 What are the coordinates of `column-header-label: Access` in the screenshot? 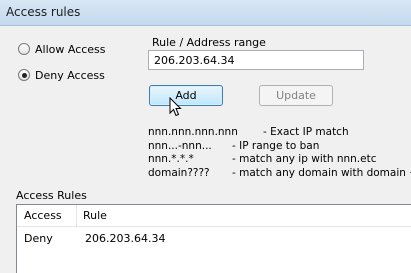 It's located at (43, 215).